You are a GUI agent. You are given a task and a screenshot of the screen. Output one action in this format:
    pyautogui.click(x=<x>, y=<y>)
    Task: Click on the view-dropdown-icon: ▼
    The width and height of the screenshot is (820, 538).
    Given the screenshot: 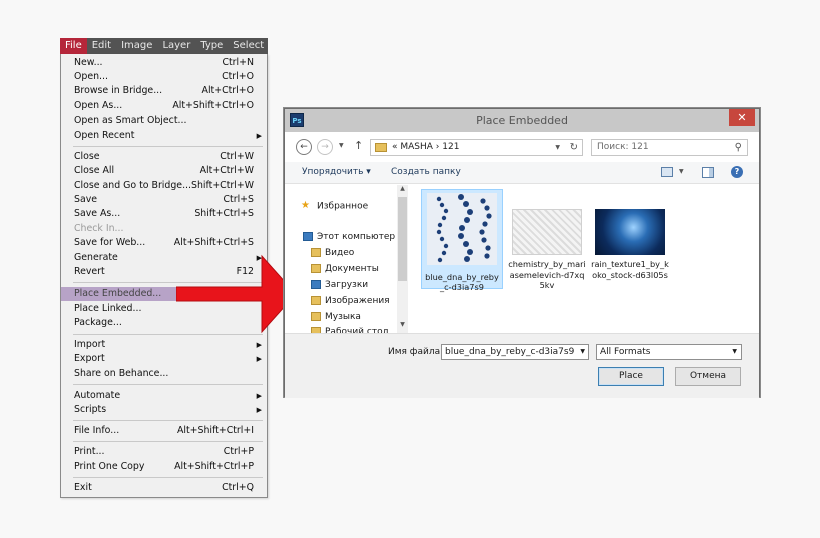 What is the action you would take?
    pyautogui.click(x=681, y=171)
    